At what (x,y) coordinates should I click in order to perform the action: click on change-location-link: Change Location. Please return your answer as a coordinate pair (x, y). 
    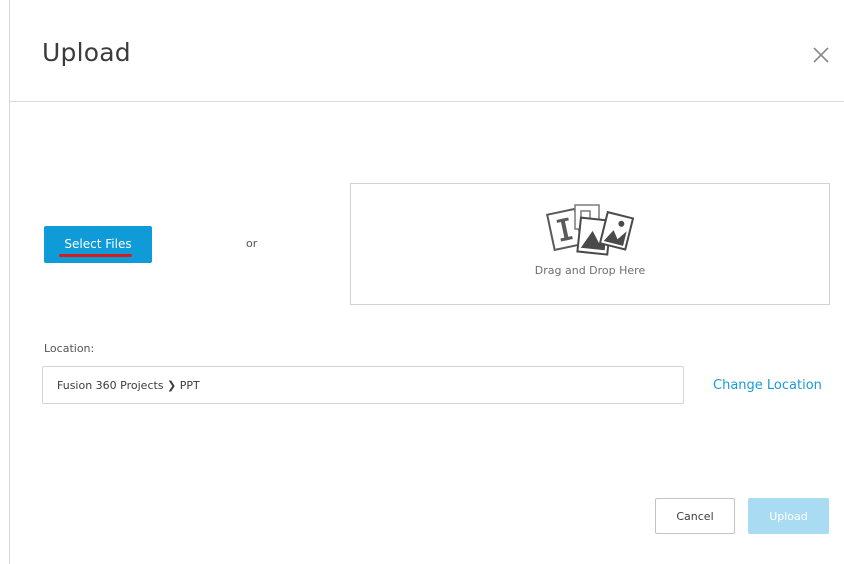
    Looking at the image, I should click on (767, 385).